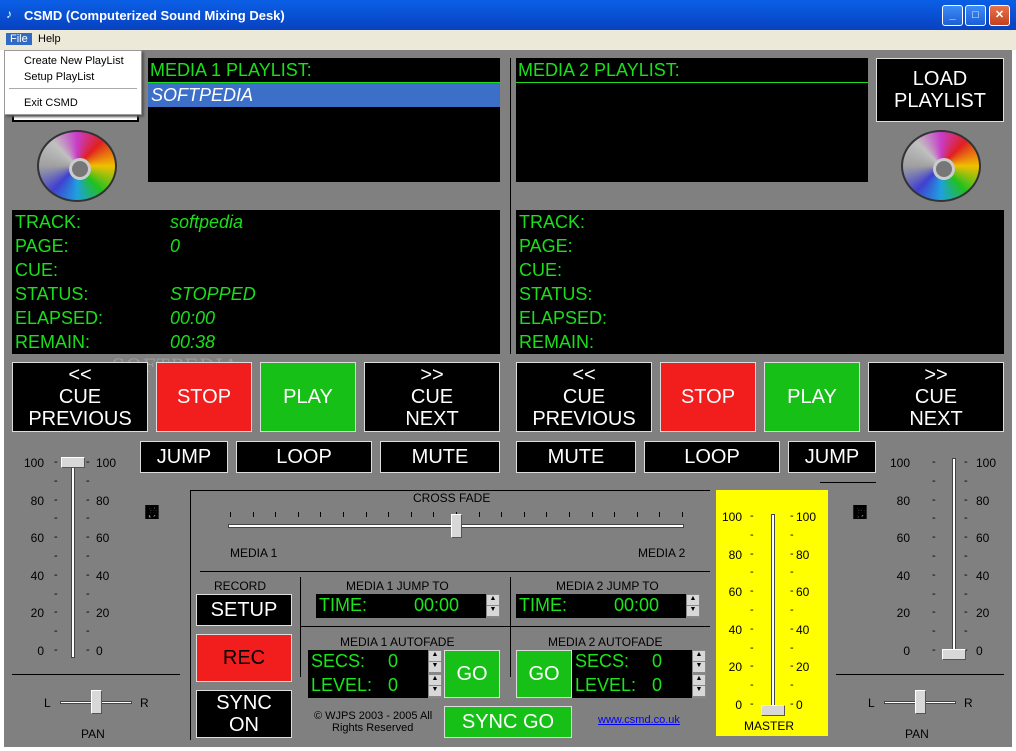 The height and width of the screenshot is (751, 1016). I want to click on status-value: STOPPED, so click(213, 294).